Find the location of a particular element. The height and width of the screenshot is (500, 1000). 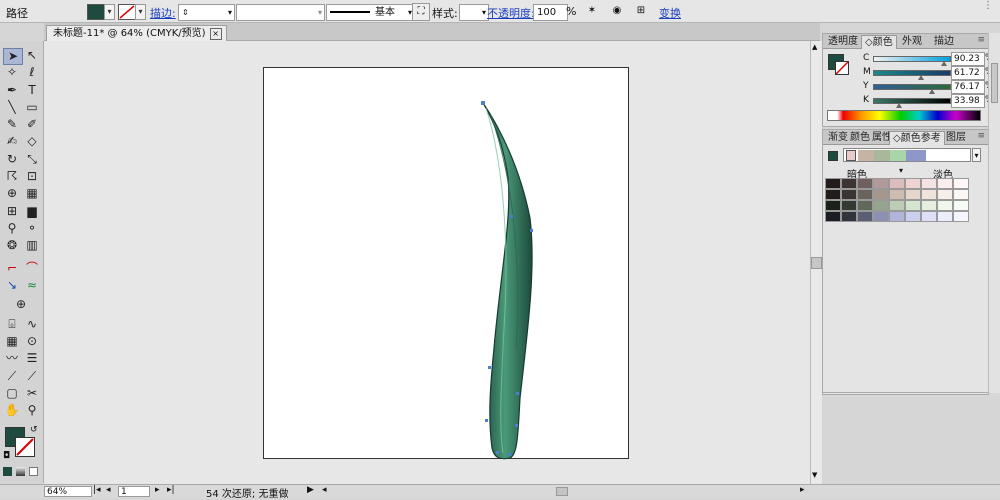

envelope-tool-icon: ⌻ is located at coordinates (12, 324).